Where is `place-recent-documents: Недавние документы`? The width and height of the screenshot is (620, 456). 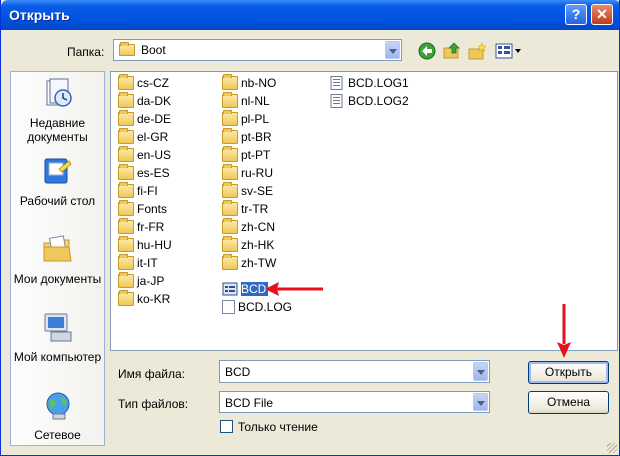
place-recent-documents: Недавние документы is located at coordinates (57, 111).